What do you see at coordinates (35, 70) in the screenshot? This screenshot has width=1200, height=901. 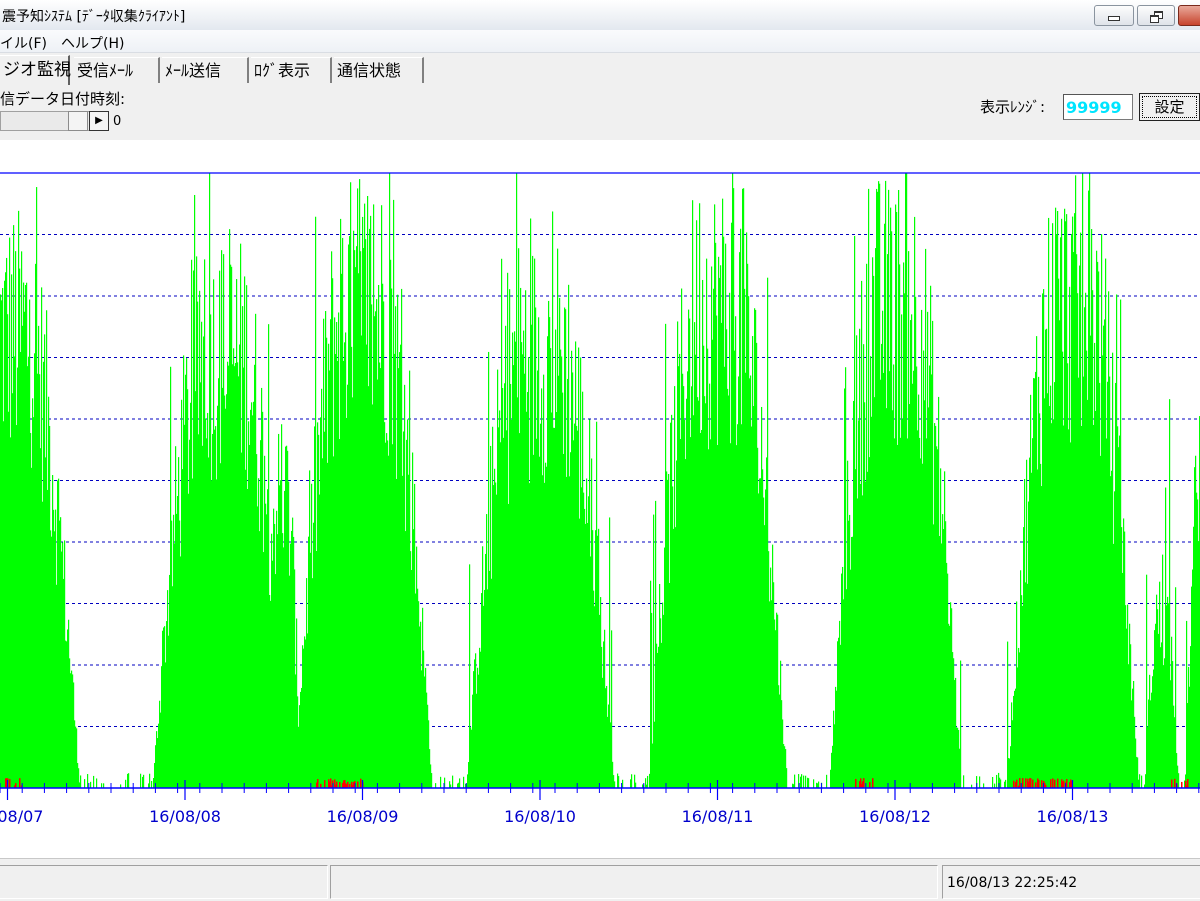 I see `tab-geo-monitor: ジオ監視` at bounding box center [35, 70].